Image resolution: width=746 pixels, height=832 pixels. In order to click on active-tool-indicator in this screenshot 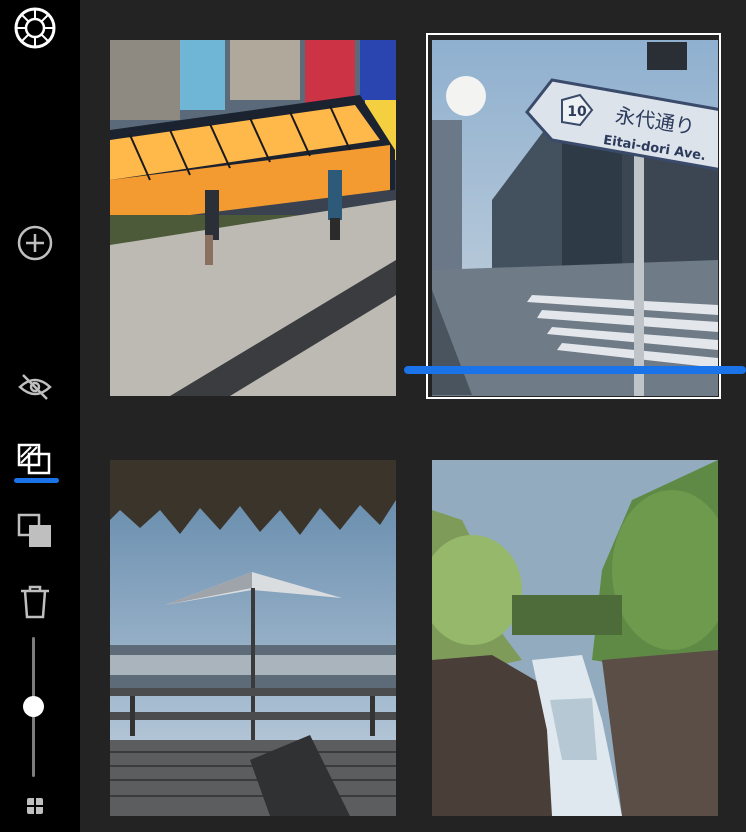, I will do `click(36, 480)`.